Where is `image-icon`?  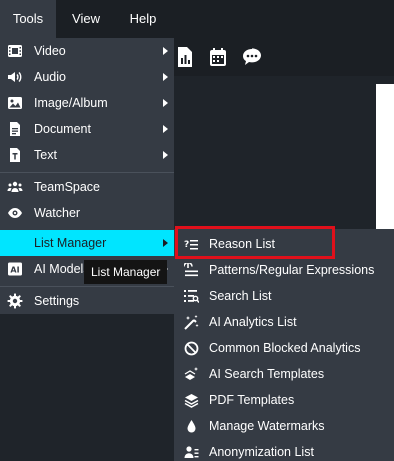
image-icon is located at coordinates (15, 103).